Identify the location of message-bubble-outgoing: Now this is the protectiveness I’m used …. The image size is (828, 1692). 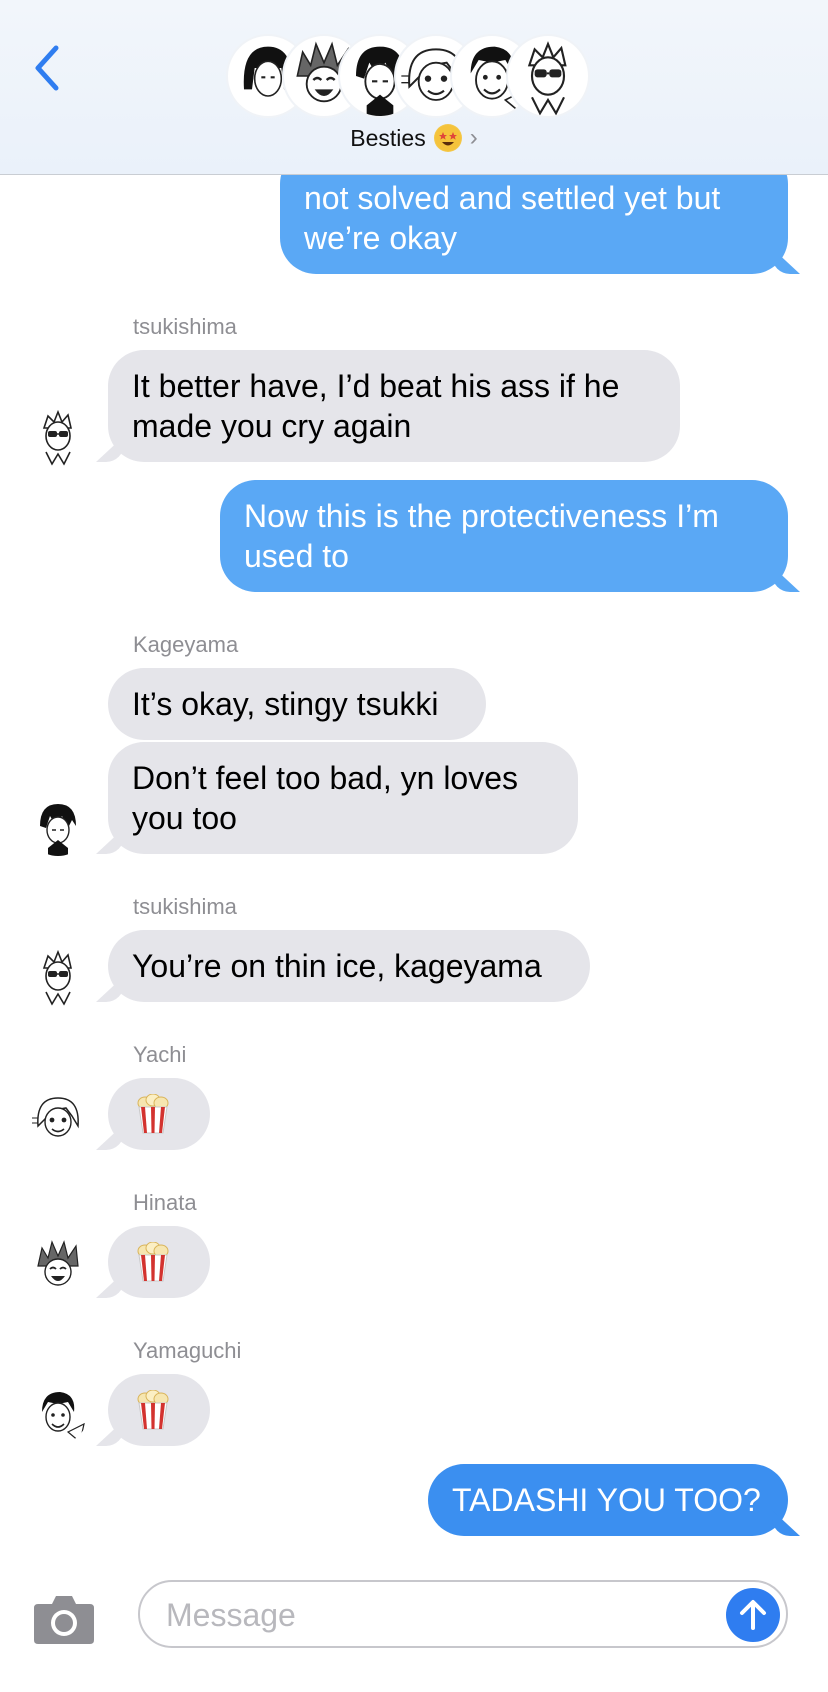
(504, 536).